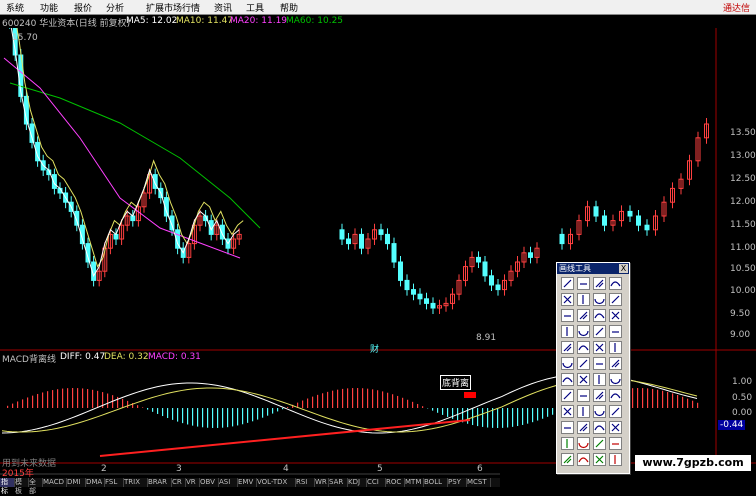 The image size is (756, 496). Describe the element at coordinates (407, 284) in the screenshot. I see `candle-body` at that location.